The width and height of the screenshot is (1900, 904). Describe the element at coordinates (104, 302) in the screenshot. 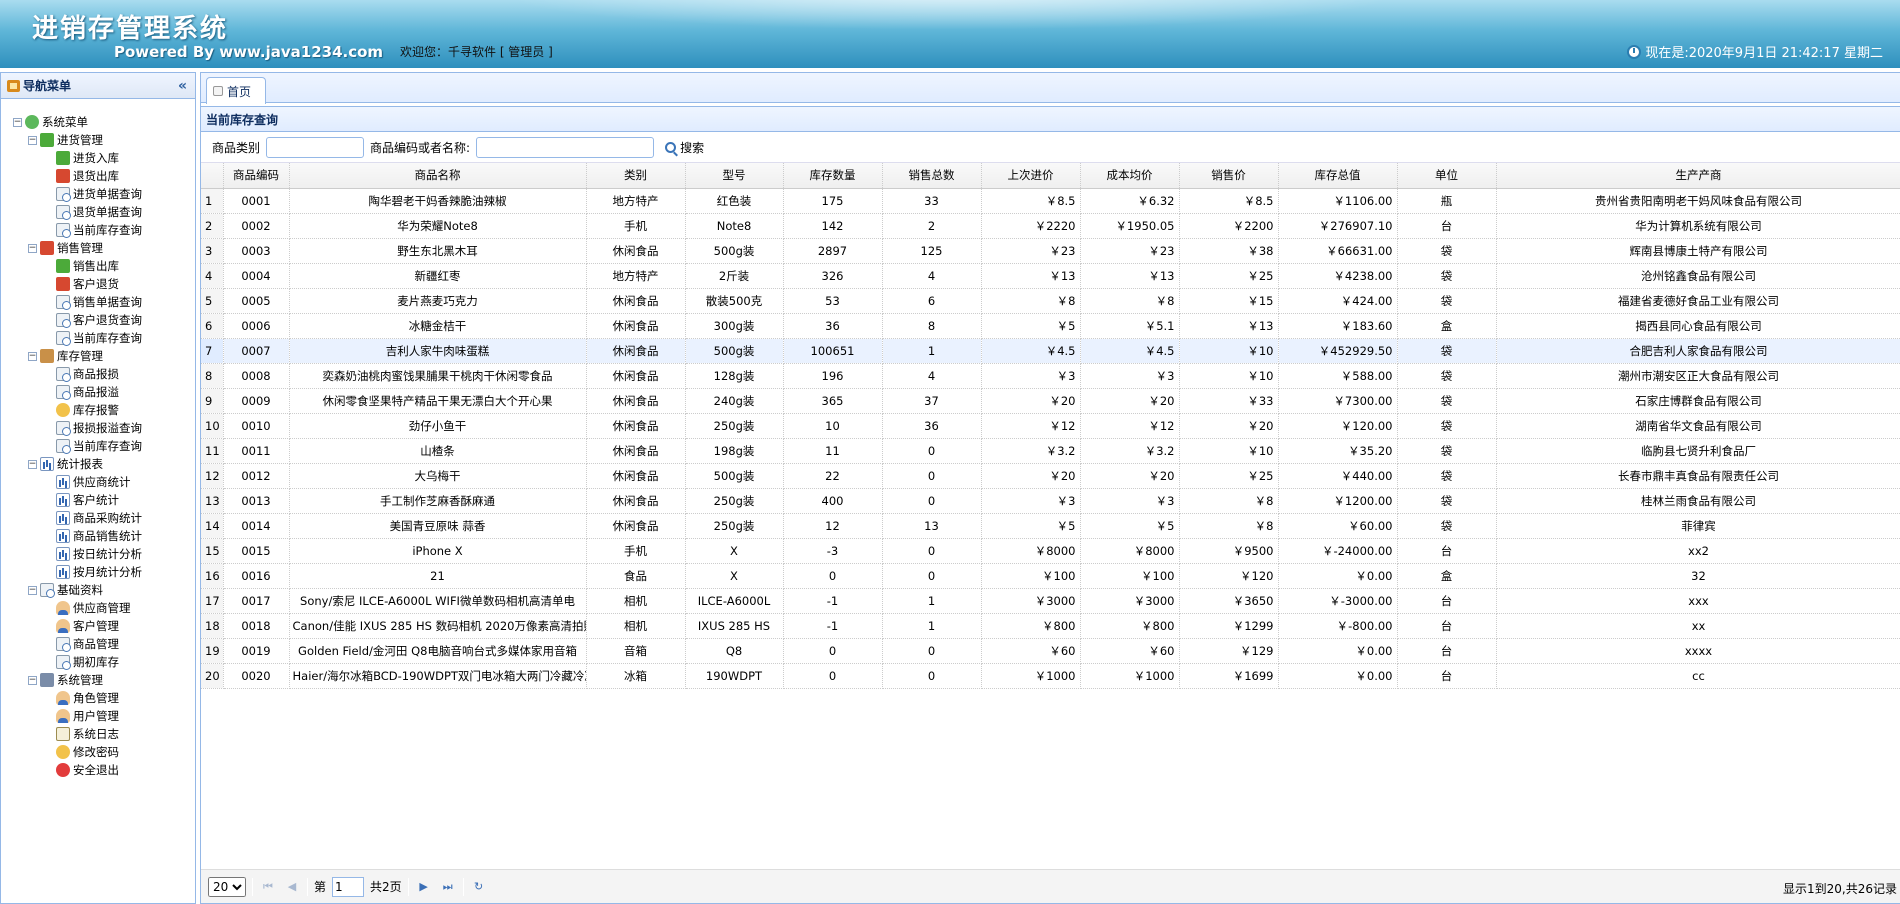

I see `tree-item: 销售单据查询` at that location.